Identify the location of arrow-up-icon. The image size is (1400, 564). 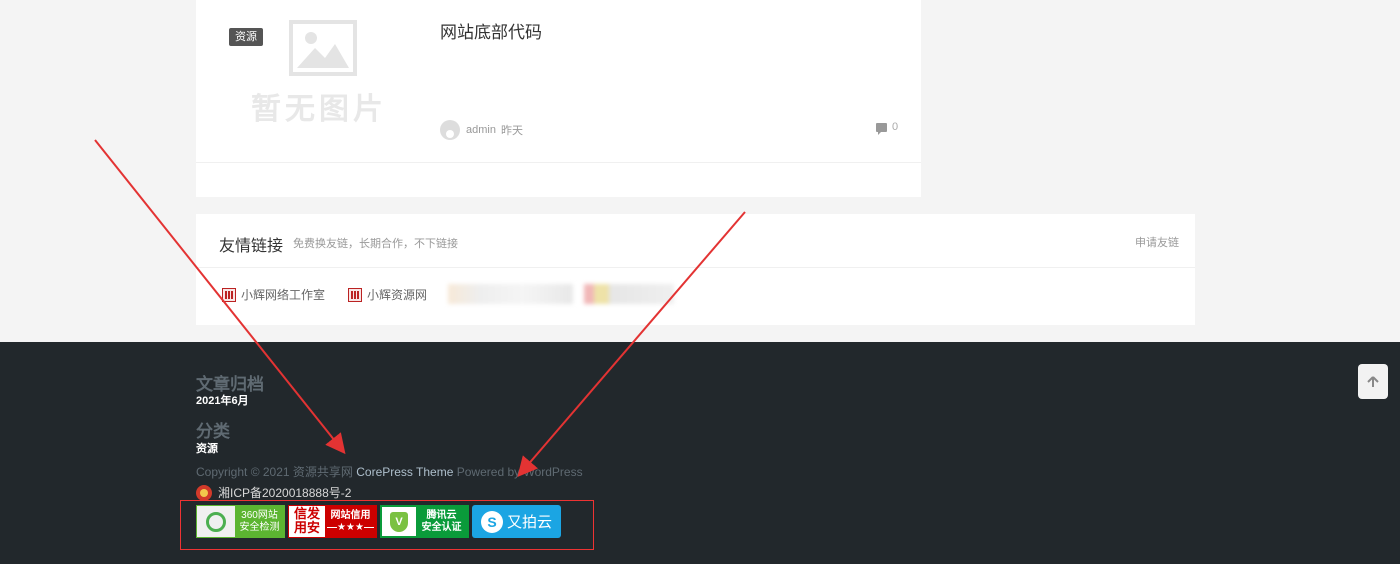
(1373, 381).